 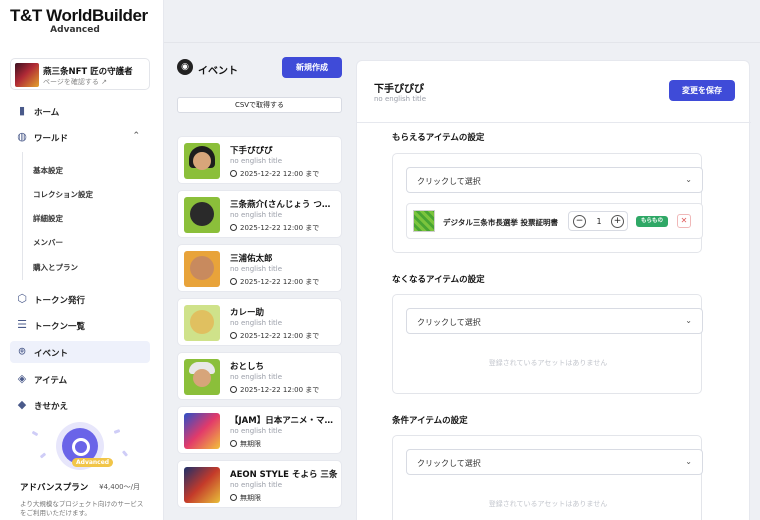 I want to click on csv-export-button: CSVで取得する, so click(x=259, y=105).